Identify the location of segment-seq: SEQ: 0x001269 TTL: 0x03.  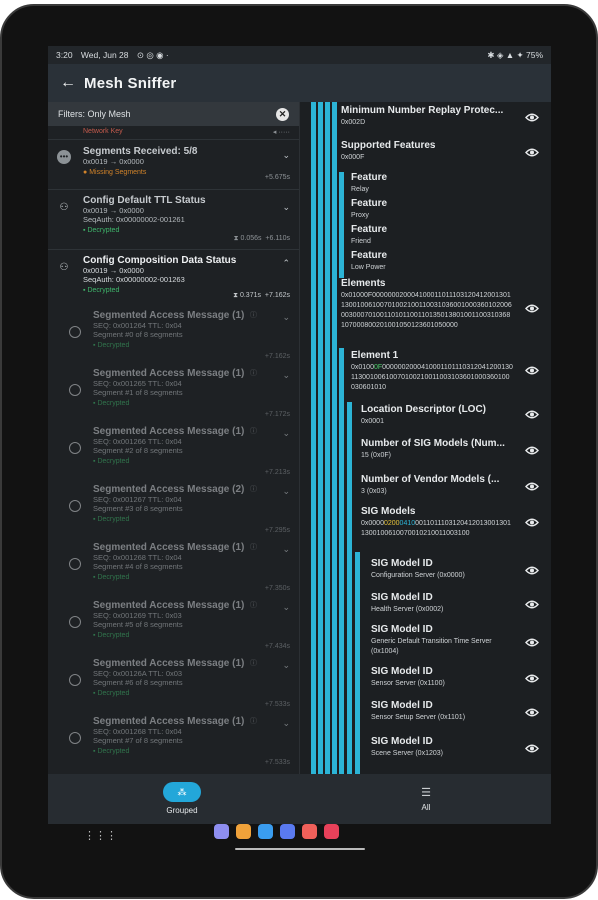
(137, 615).